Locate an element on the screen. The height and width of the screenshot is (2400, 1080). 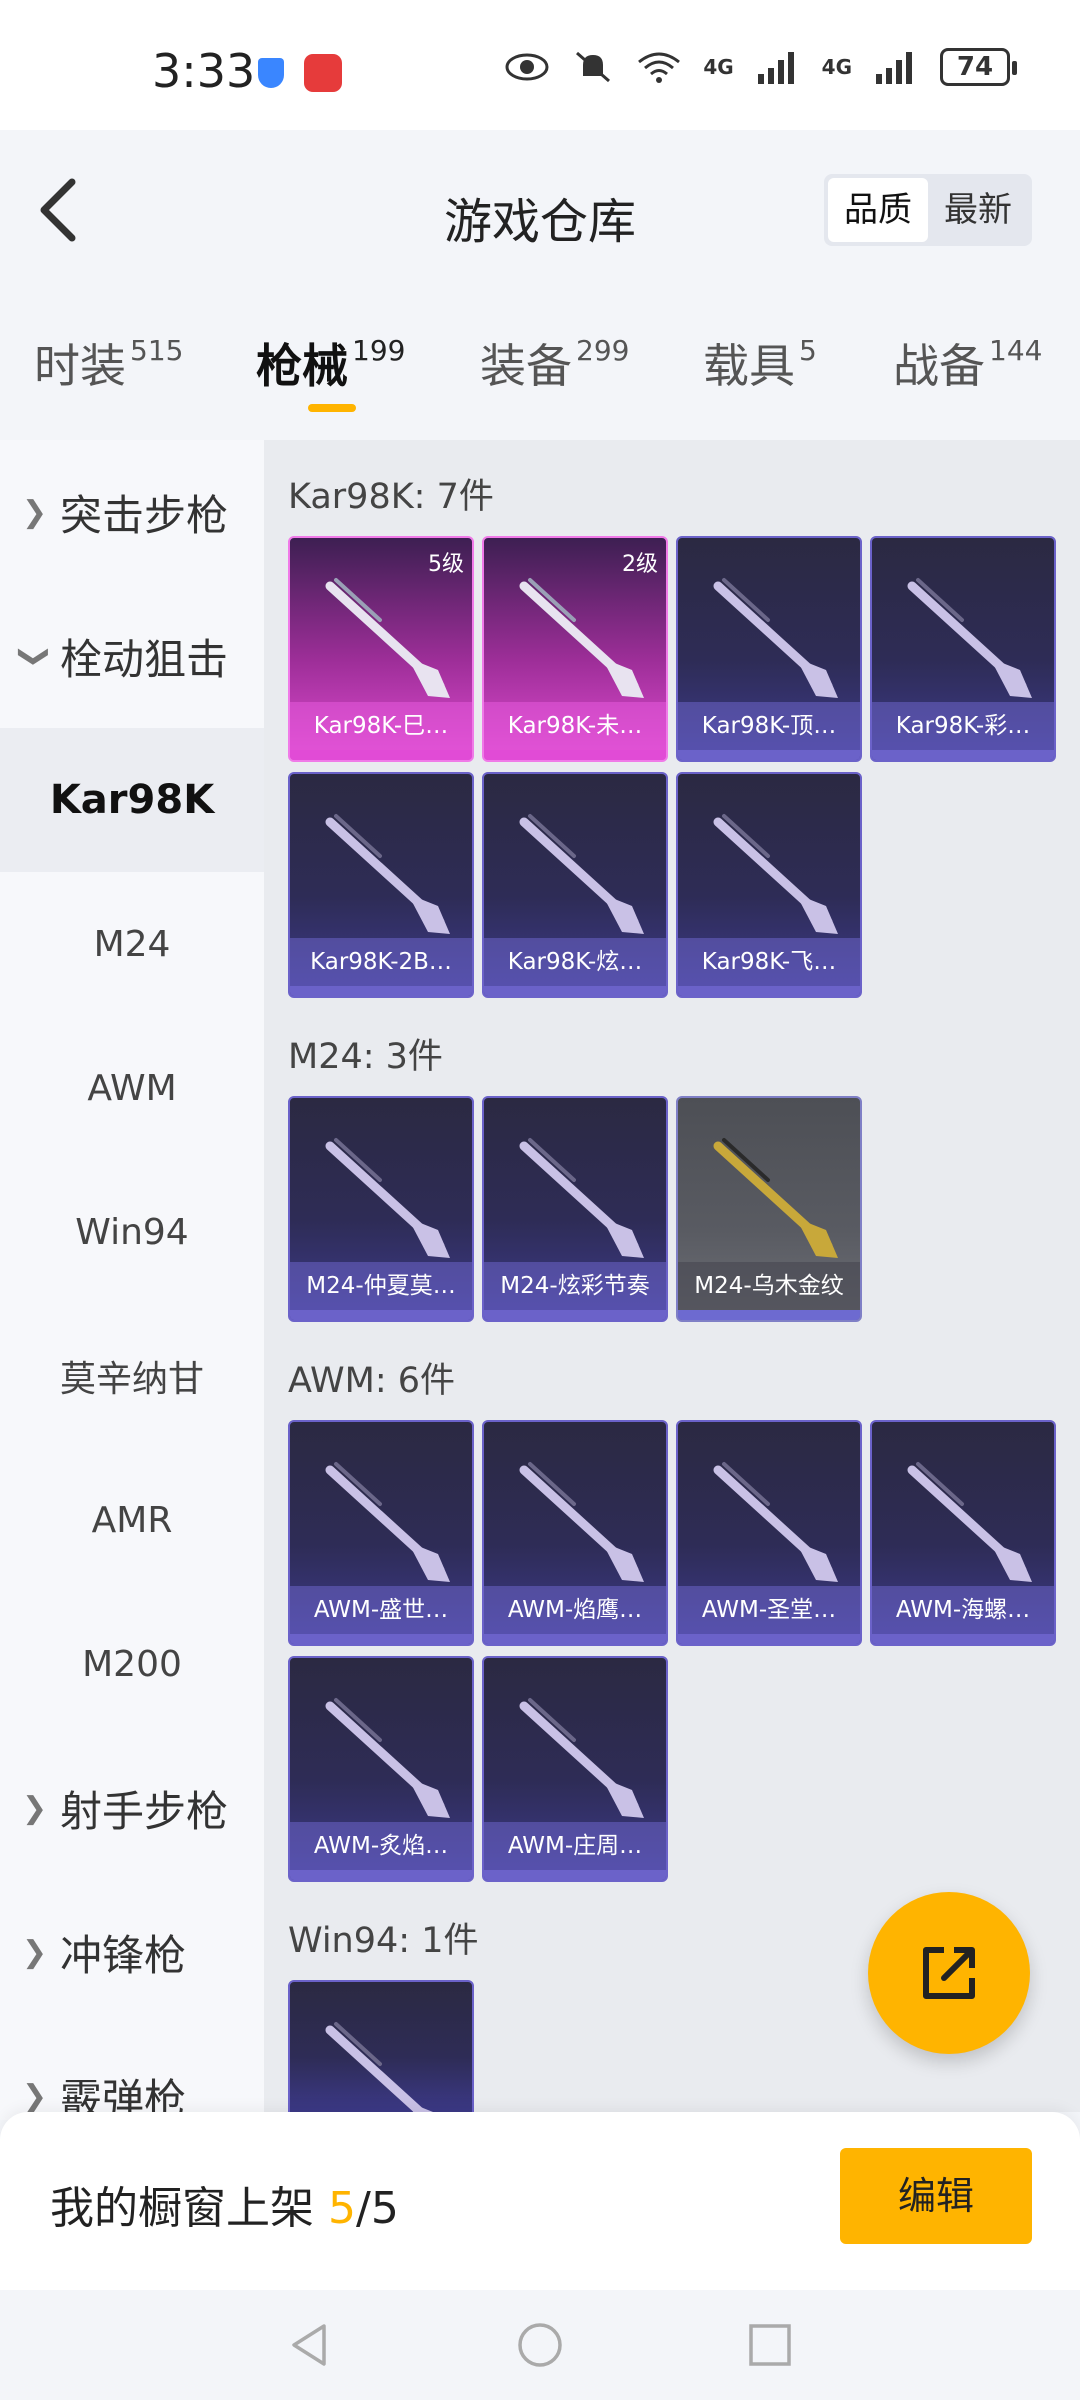
tab-count: 515 is located at coordinates (157, 350).